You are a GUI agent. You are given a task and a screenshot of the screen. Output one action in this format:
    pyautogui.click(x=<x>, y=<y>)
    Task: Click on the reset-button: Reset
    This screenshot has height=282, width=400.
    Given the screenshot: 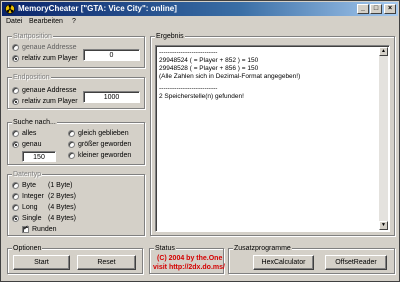 What is the action you would take?
    pyautogui.click(x=106, y=262)
    